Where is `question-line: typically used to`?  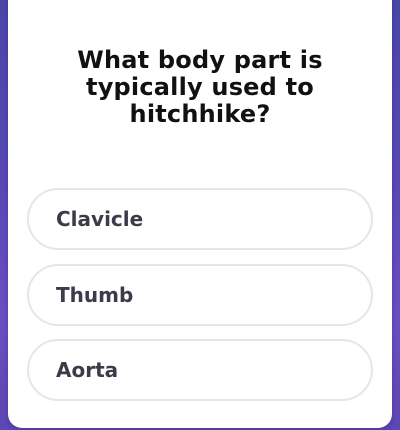 question-line: typically used to is located at coordinates (200, 87).